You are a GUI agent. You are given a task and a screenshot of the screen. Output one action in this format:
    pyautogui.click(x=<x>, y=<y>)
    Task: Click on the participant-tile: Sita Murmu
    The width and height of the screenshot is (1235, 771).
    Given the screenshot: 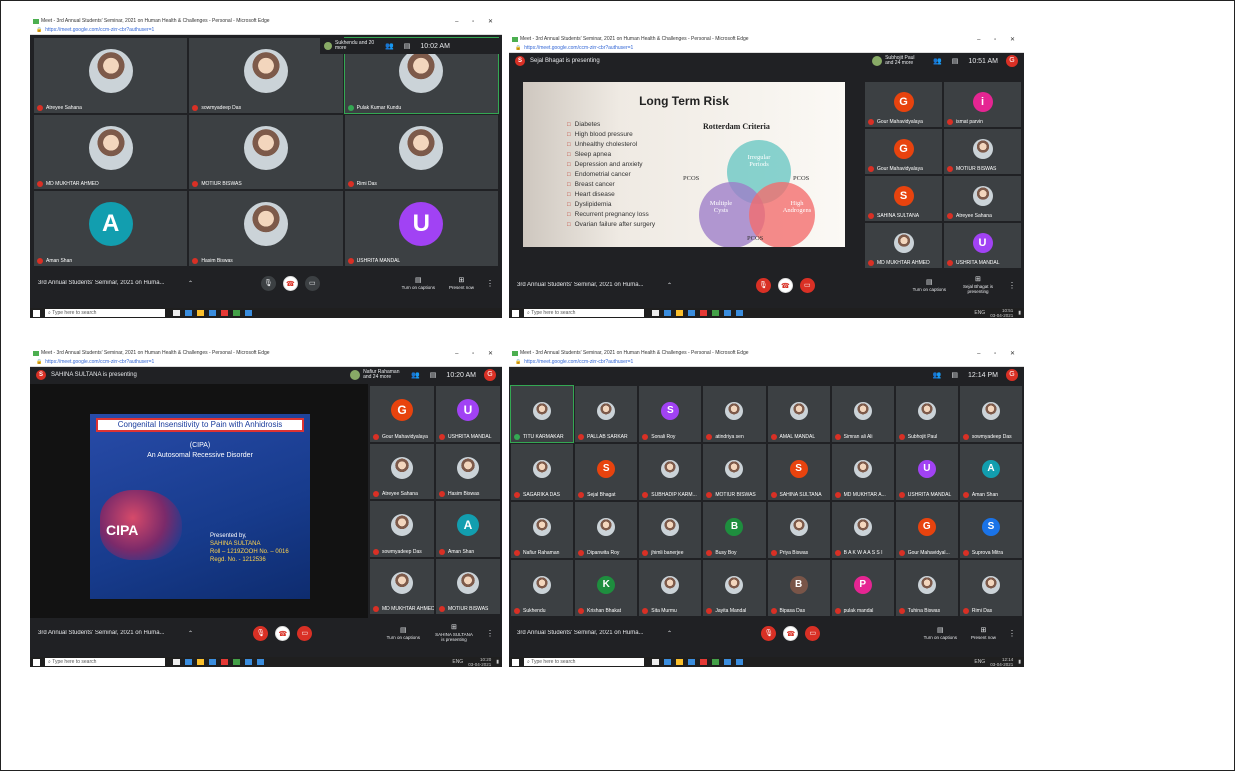 What is the action you would take?
    pyautogui.click(x=670, y=588)
    